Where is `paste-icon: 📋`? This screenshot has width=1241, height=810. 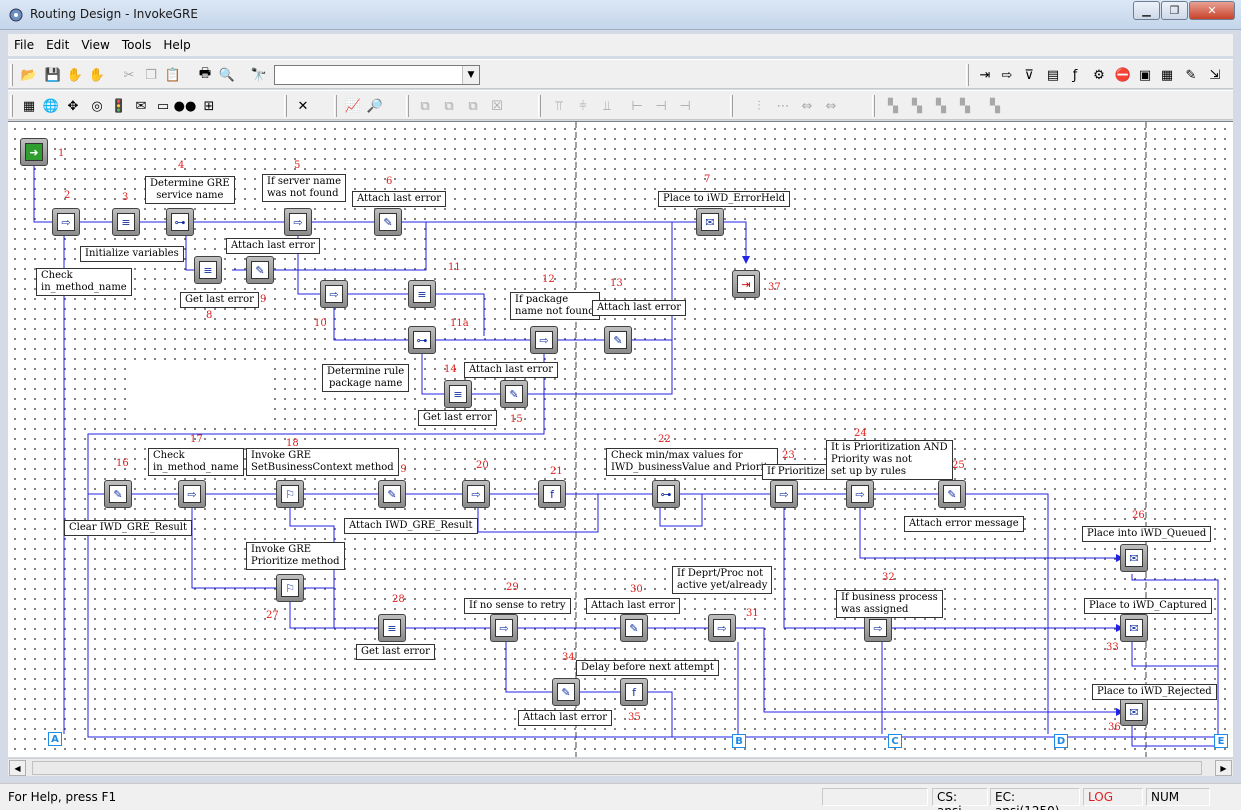
paste-icon: 📋 is located at coordinates (173, 75).